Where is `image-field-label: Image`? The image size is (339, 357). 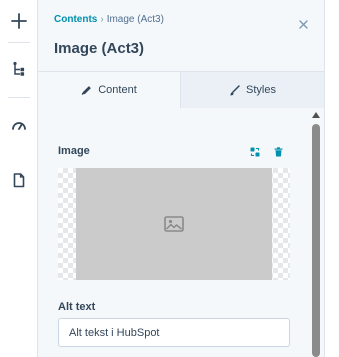
image-field-label: Image is located at coordinates (74, 151).